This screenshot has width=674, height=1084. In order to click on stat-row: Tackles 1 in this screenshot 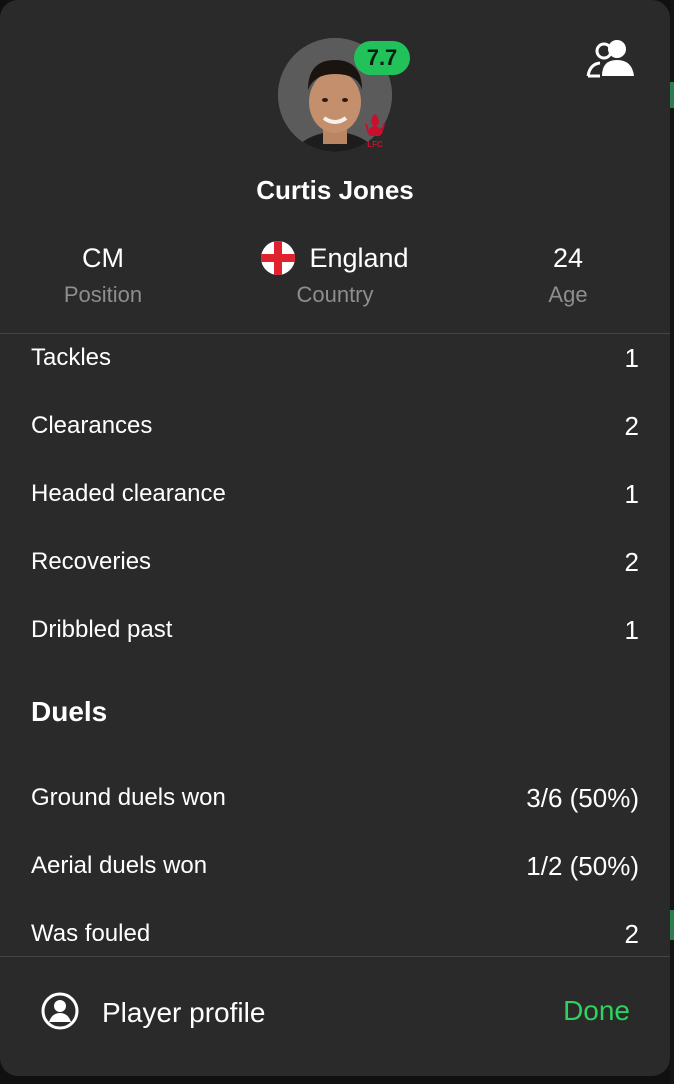, I will do `click(335, 358)`.